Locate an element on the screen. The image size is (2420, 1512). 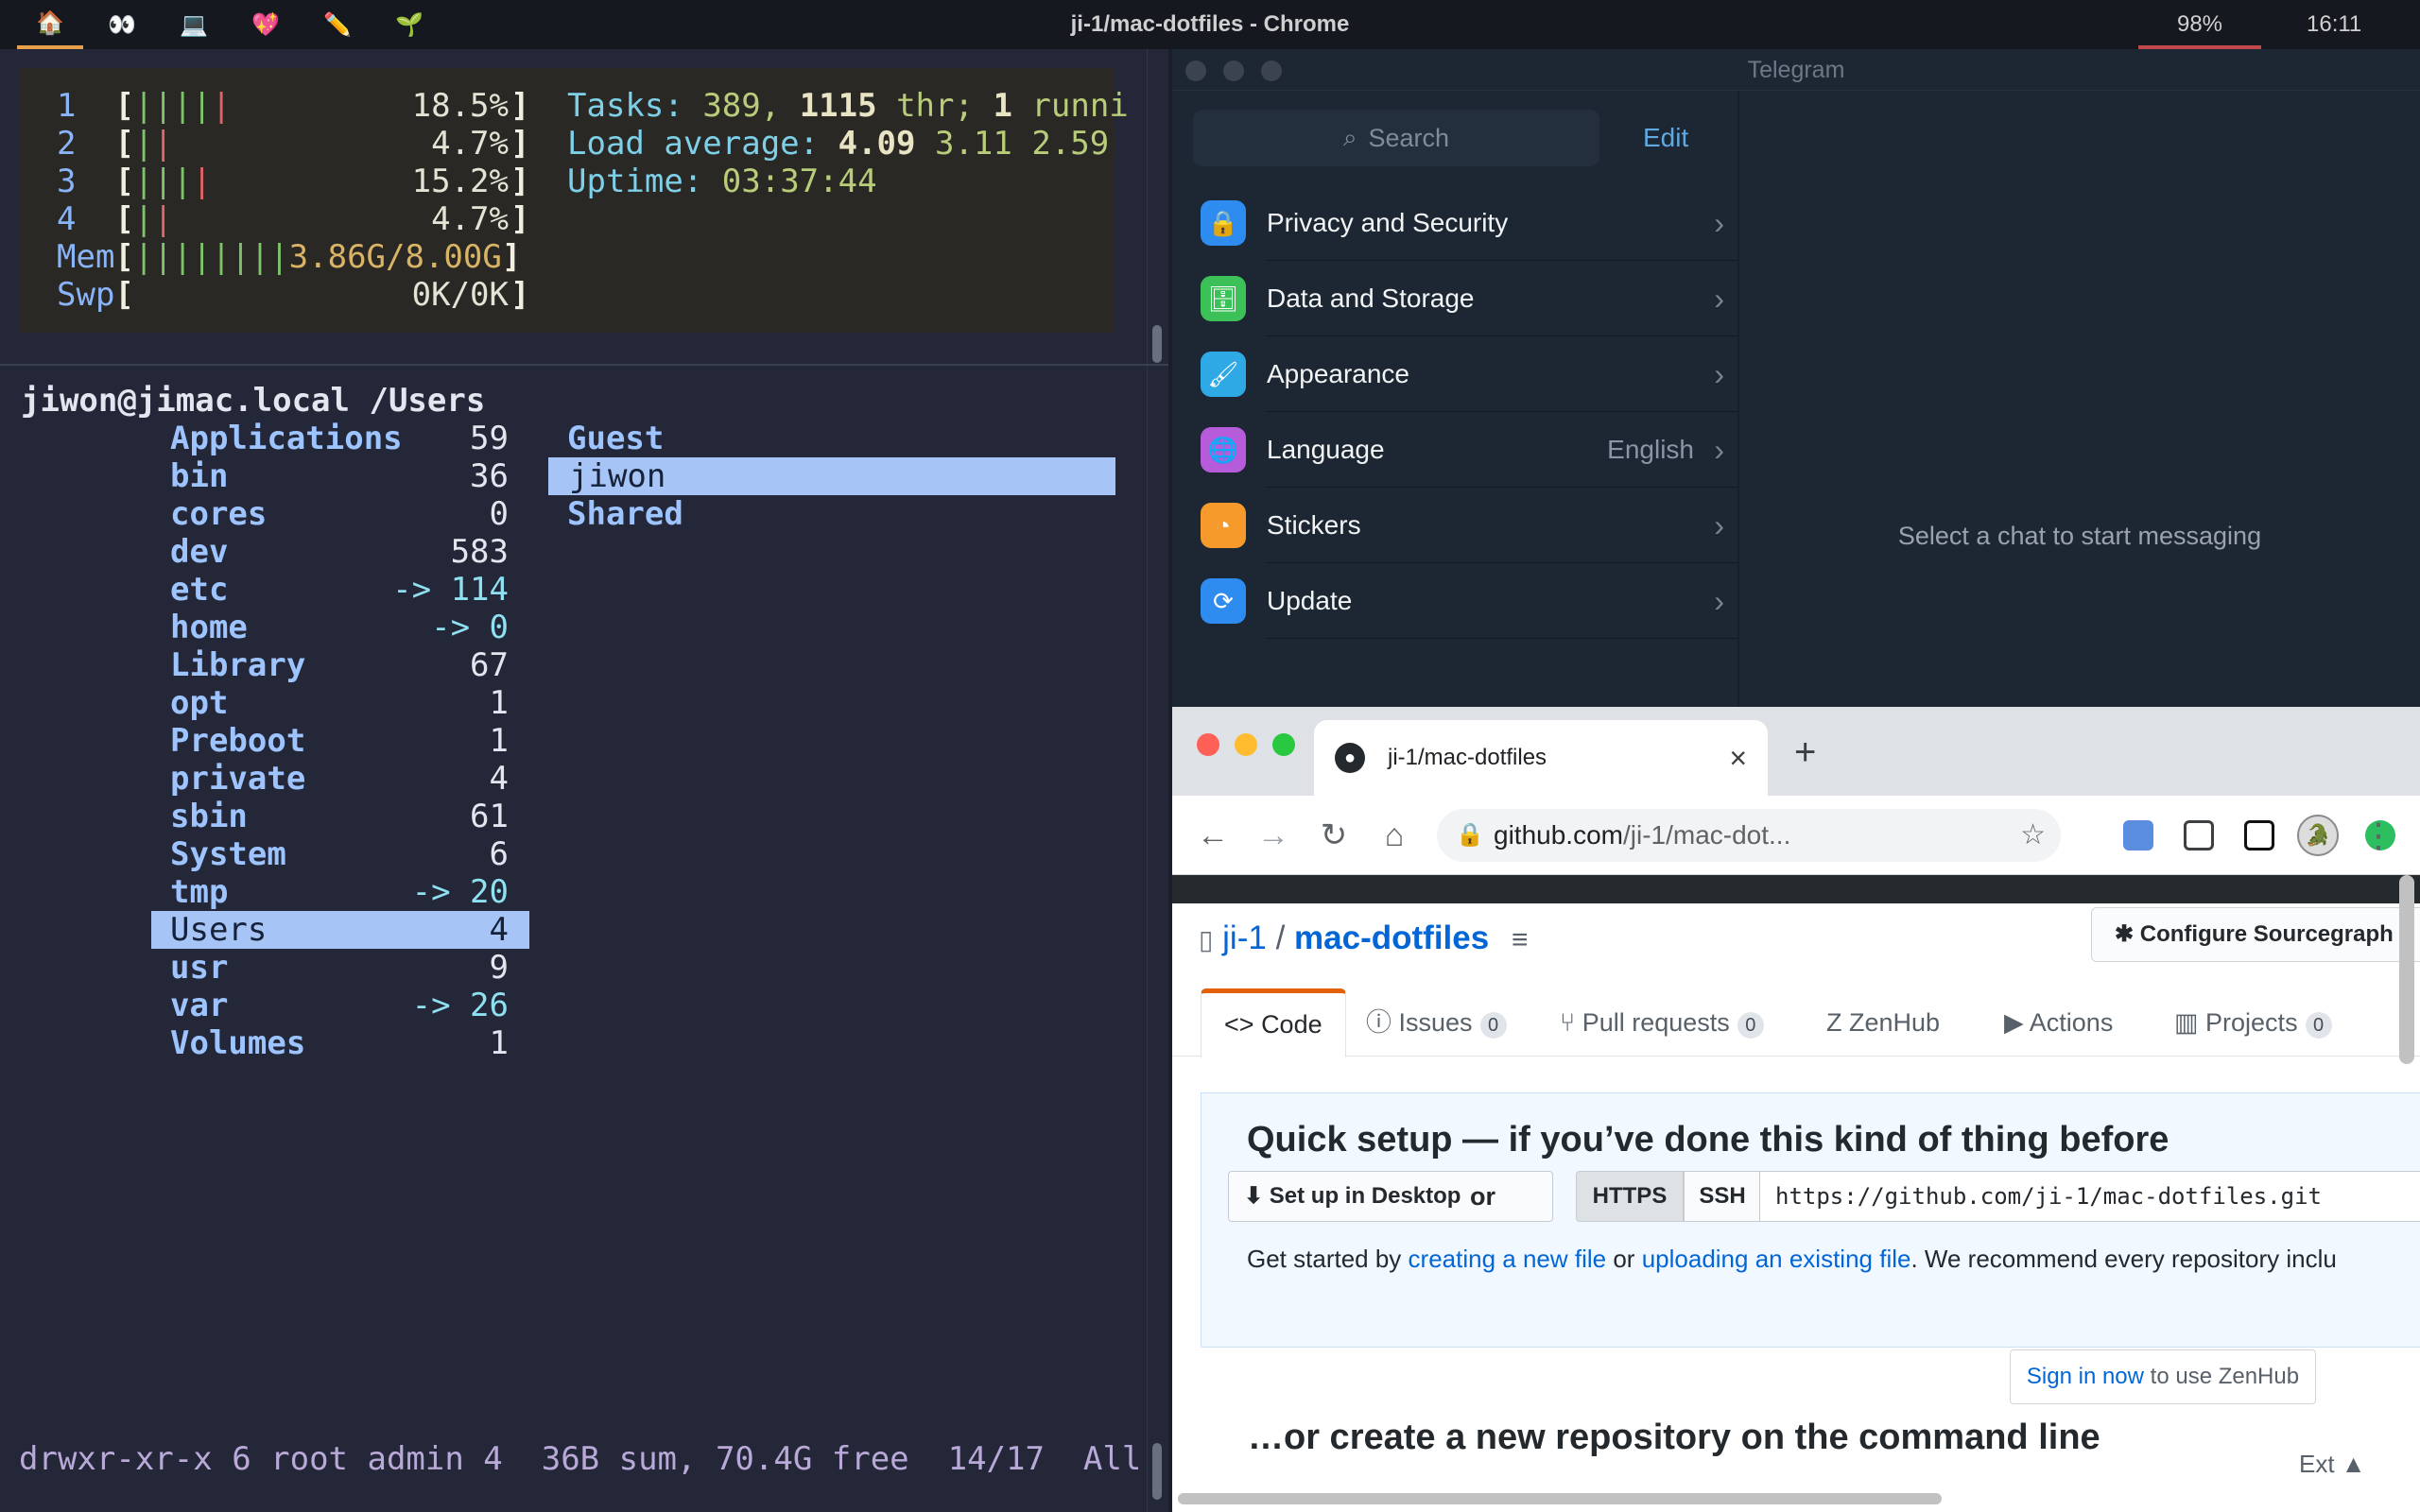
directory-count: 583 is located at coordinates (479, 552).